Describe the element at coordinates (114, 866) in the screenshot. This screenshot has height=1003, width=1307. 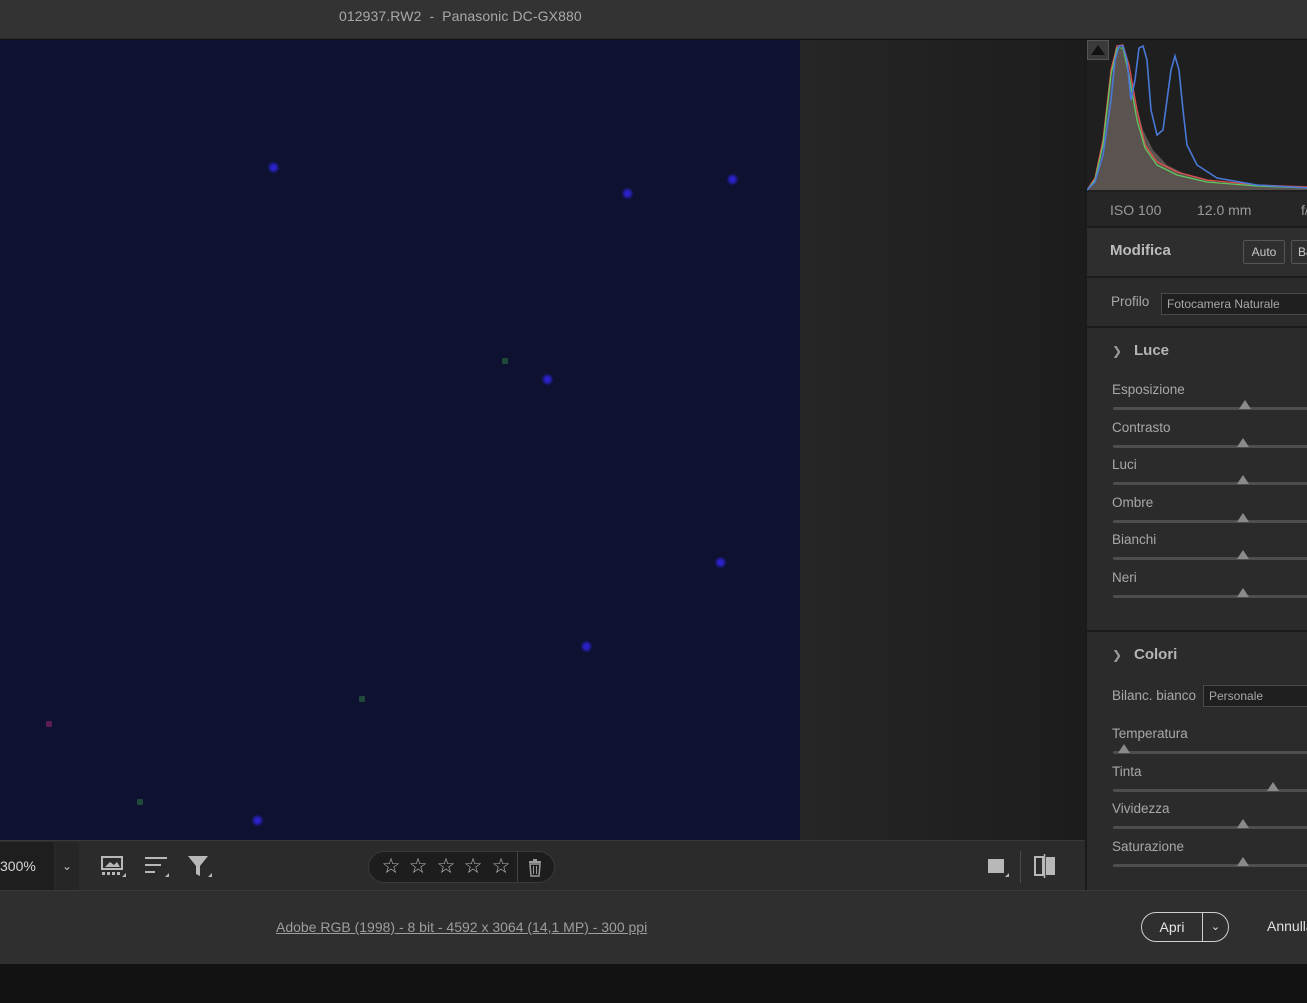
I see `filmstrip-icon` at that location.